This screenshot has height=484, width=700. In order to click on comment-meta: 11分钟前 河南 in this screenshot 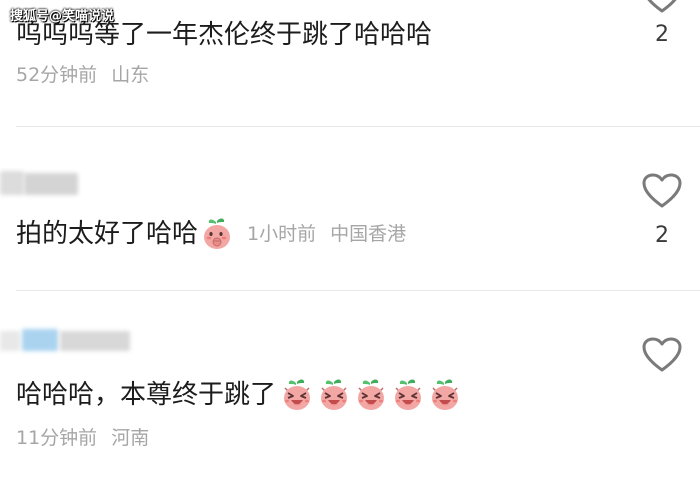, I will do `click(82, 436)`.